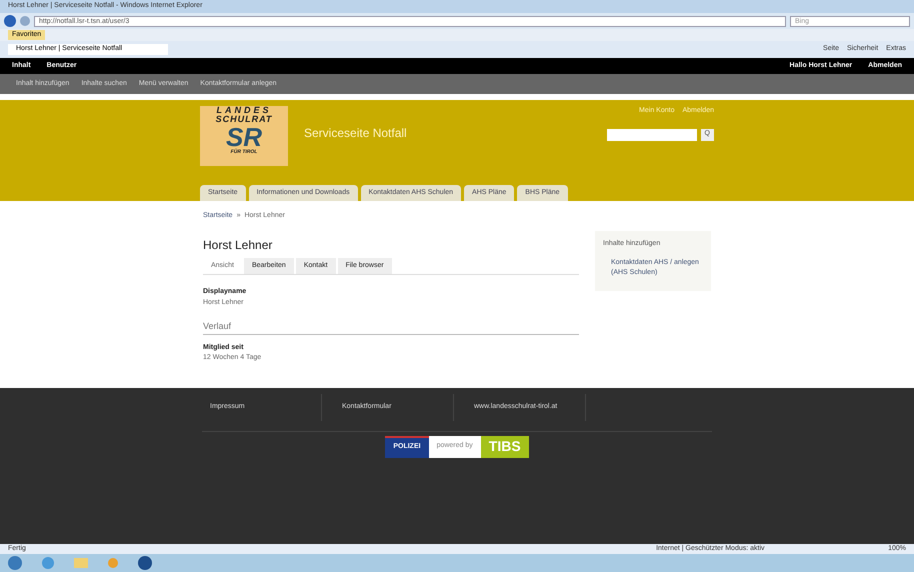  Describe the element at coordinates (244, 110) in the screenshot. I see `logo-text: LANDES` at that location.